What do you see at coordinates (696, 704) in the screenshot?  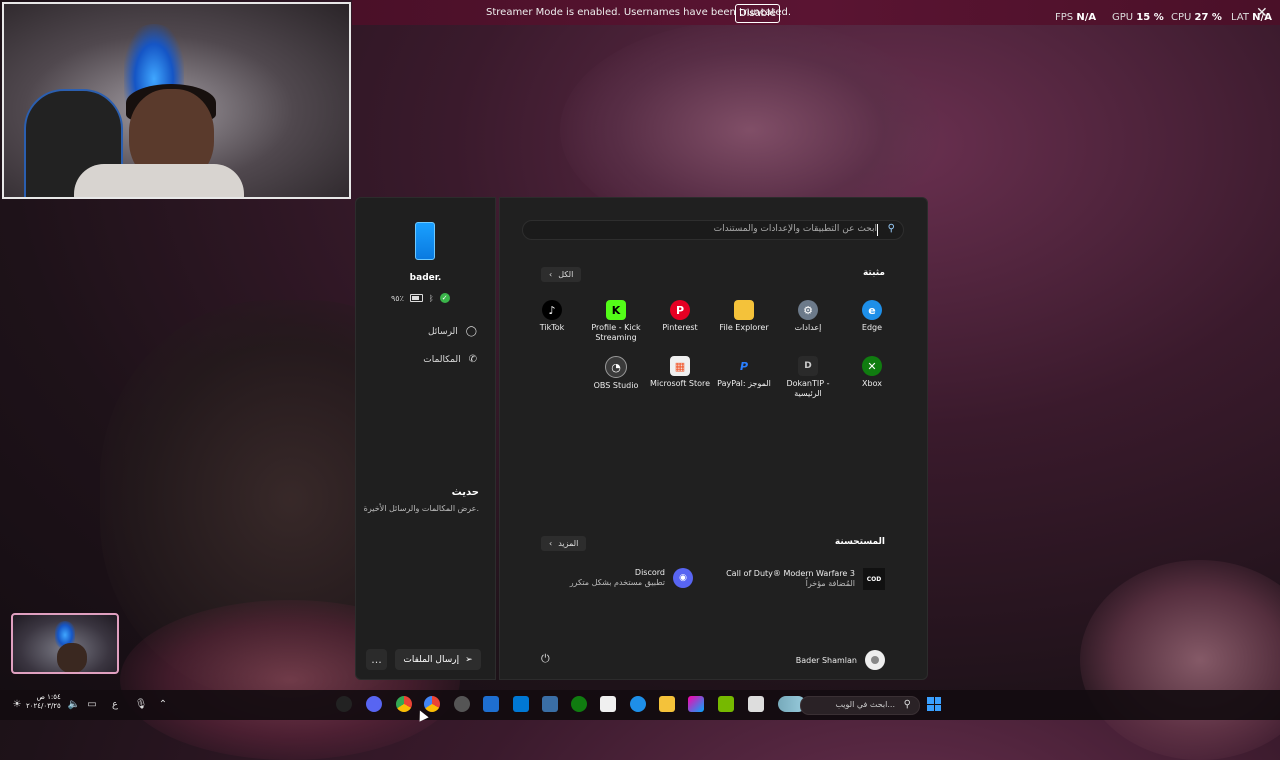 I see `taskbar-app-copilot-icon` at bounding box center [696, 704].